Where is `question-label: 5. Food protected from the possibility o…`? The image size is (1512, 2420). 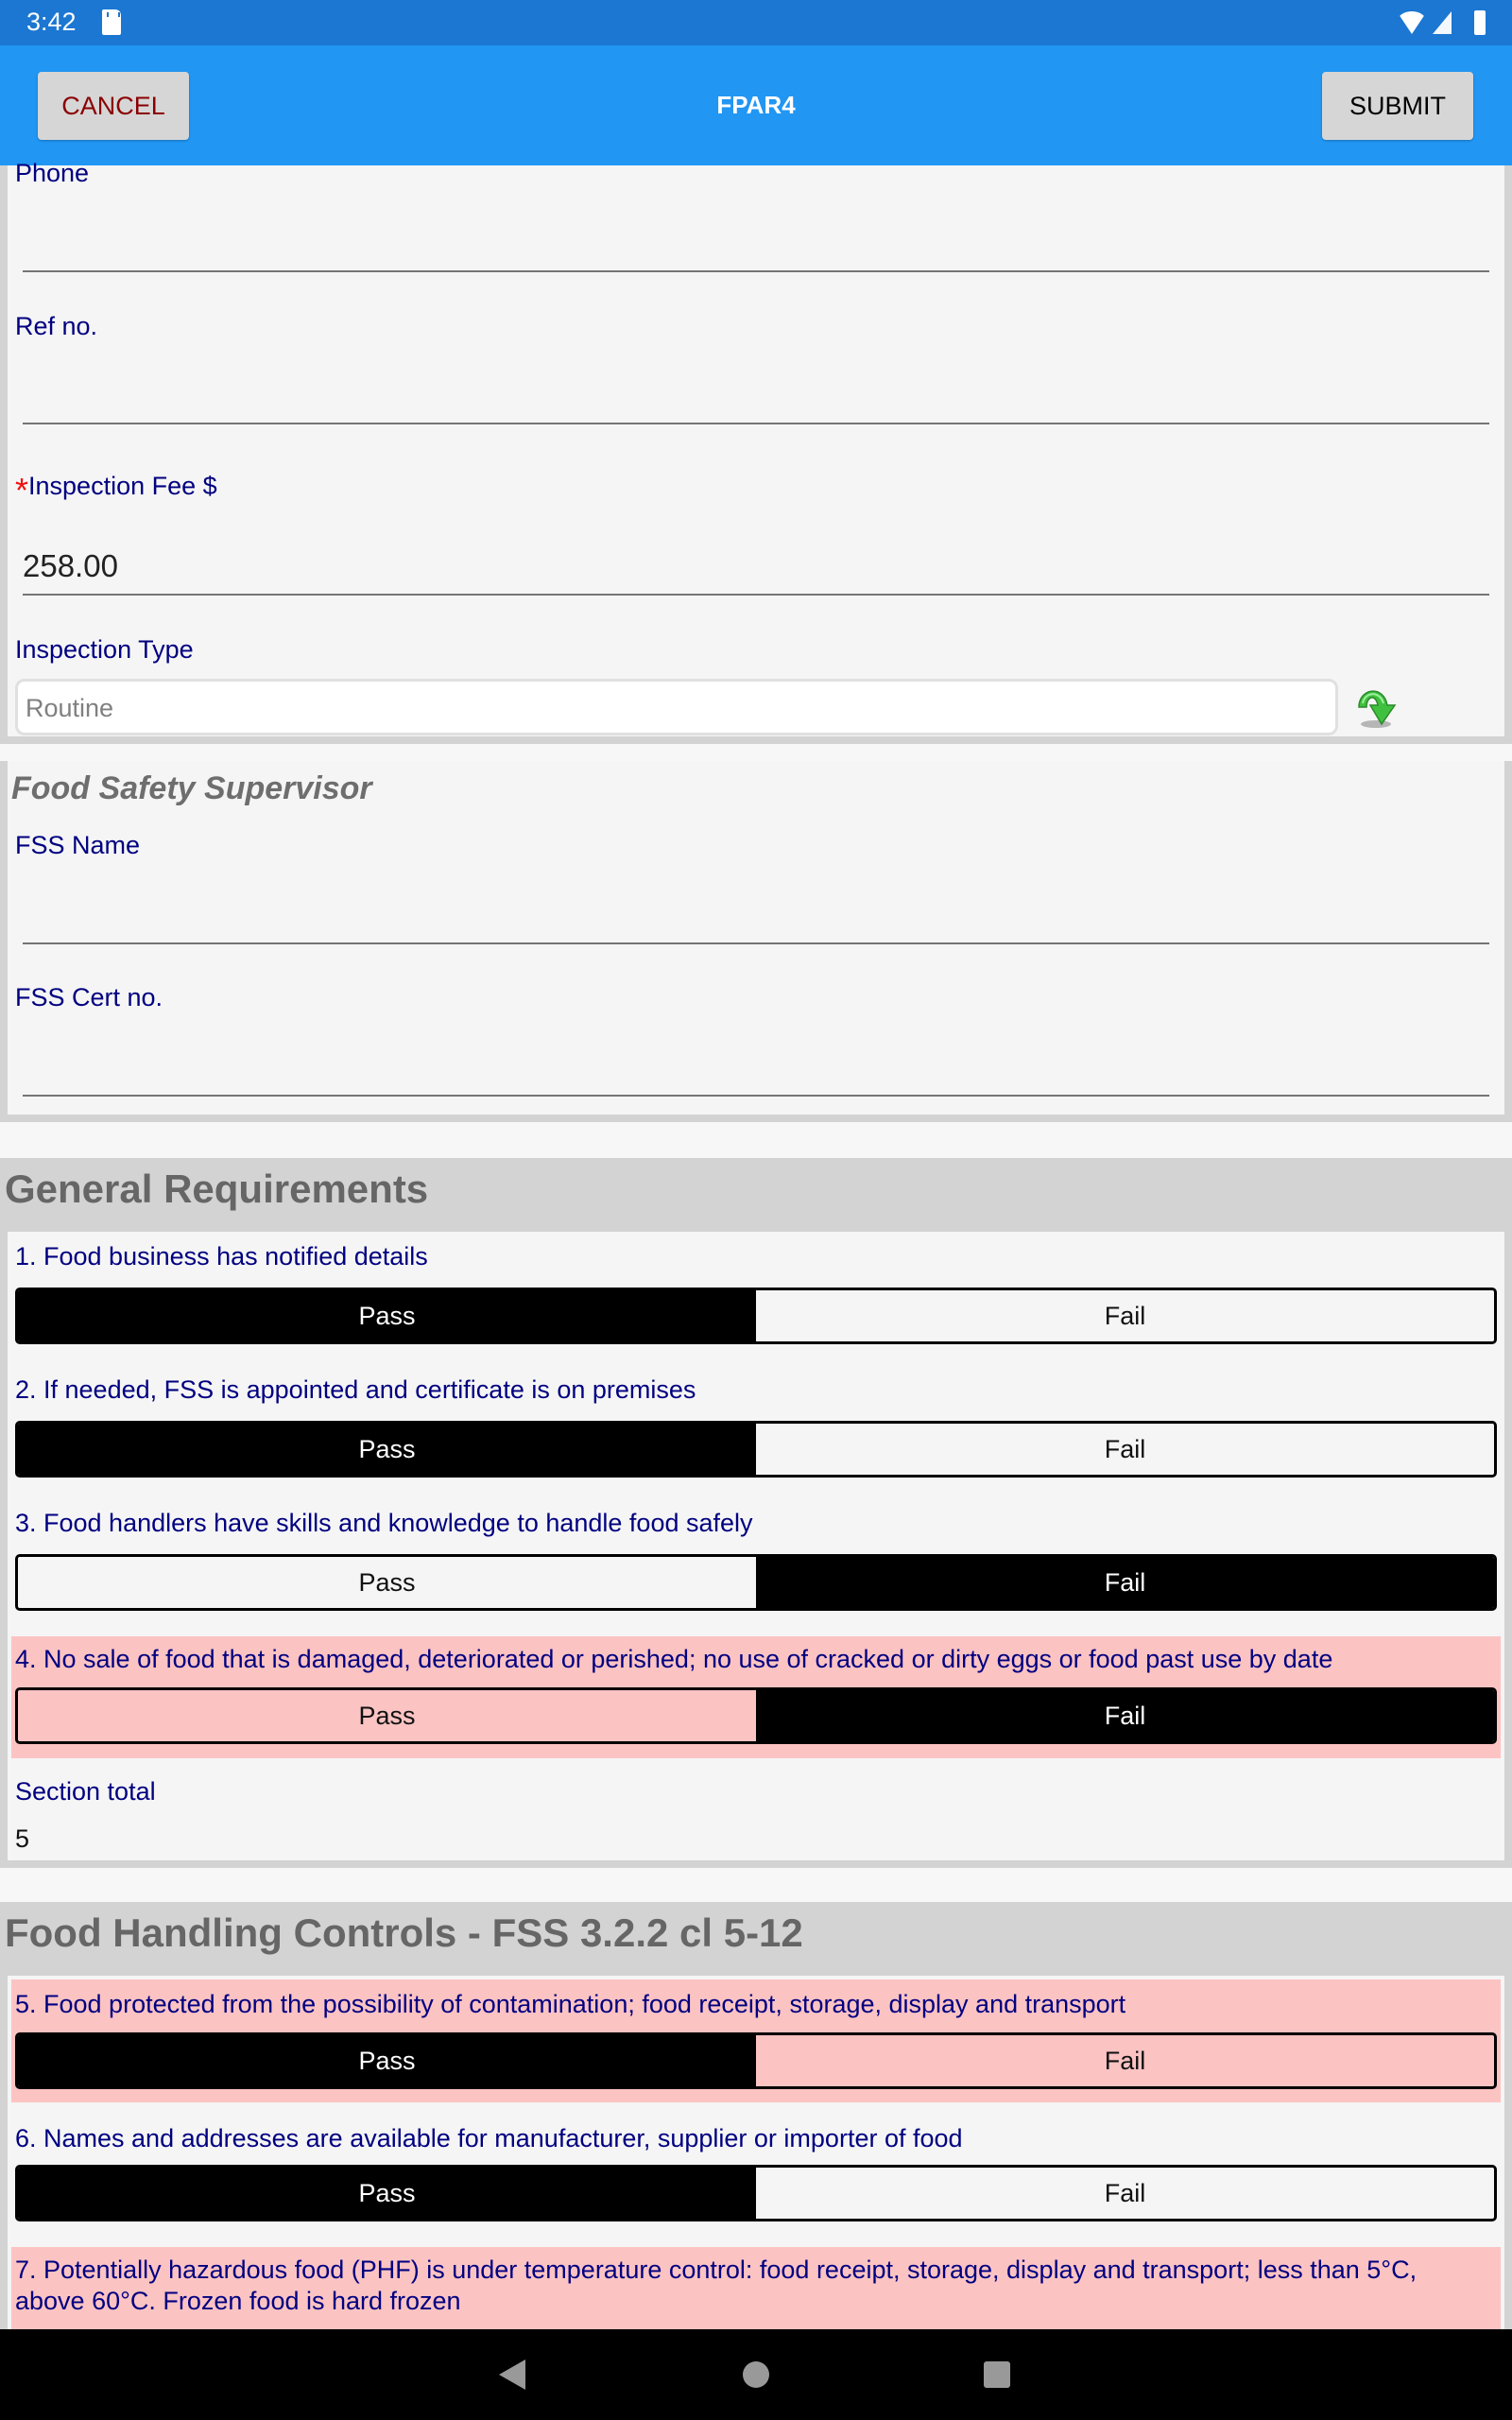 question-label: 5. Food protected from the possibility o… is located at coordinates (570, 2004).